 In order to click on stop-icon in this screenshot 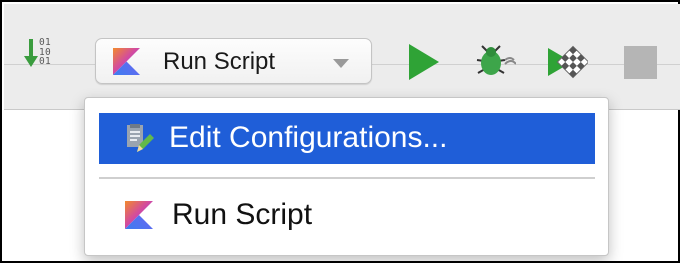, I will do `click(640, 62)`.